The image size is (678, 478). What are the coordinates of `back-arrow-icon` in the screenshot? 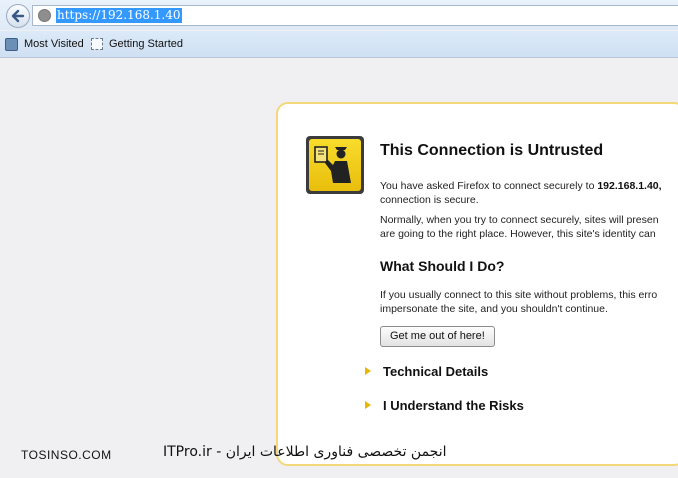 It's located at (18, 16).